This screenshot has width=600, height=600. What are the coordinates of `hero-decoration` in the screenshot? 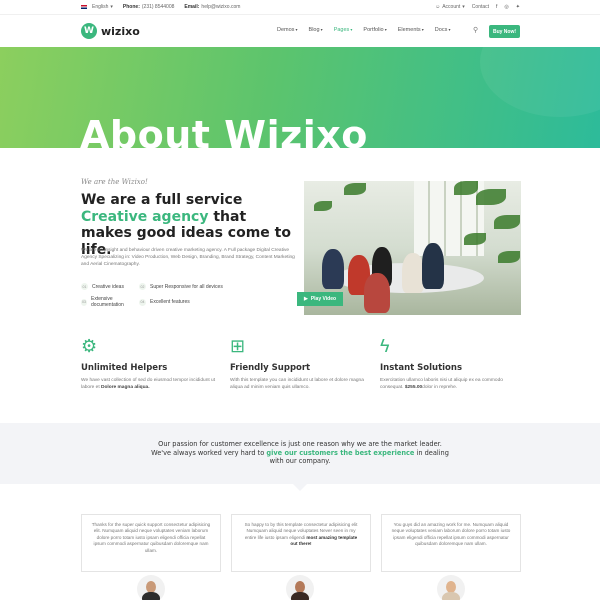 It's located at (540, 82).